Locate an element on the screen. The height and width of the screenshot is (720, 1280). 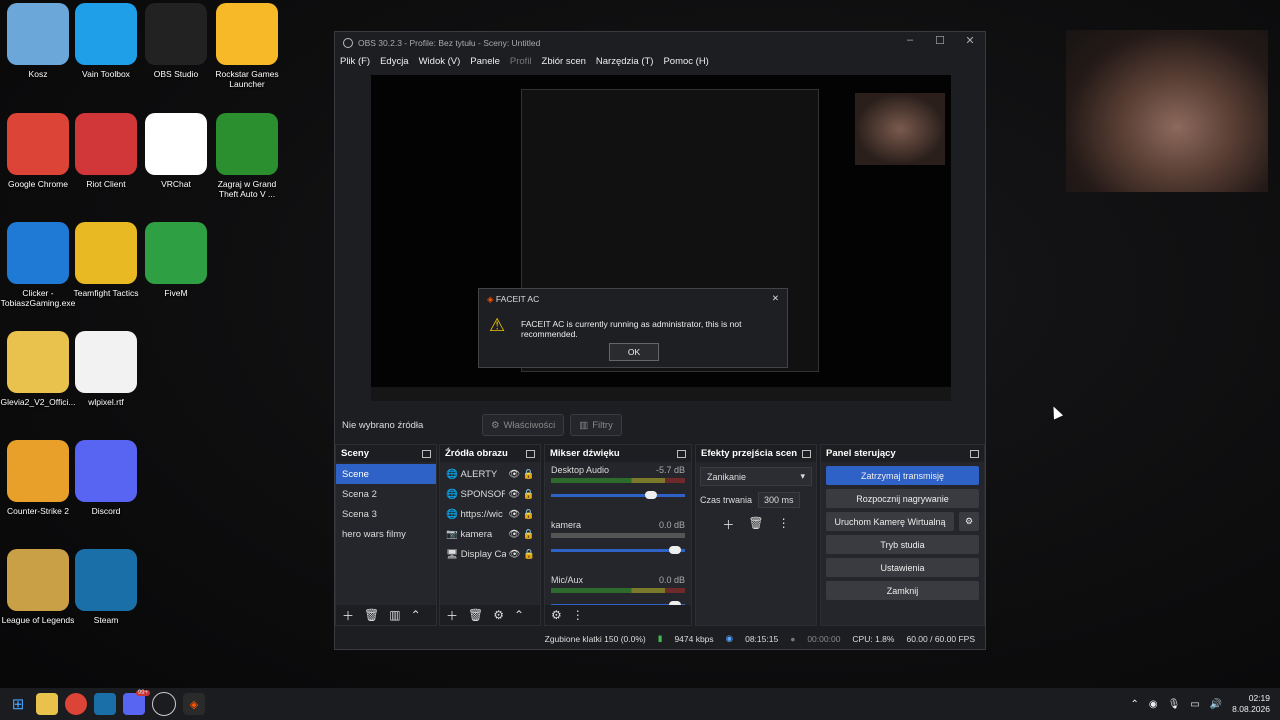
time: 02:19 is located at coordinates (1259, 698).